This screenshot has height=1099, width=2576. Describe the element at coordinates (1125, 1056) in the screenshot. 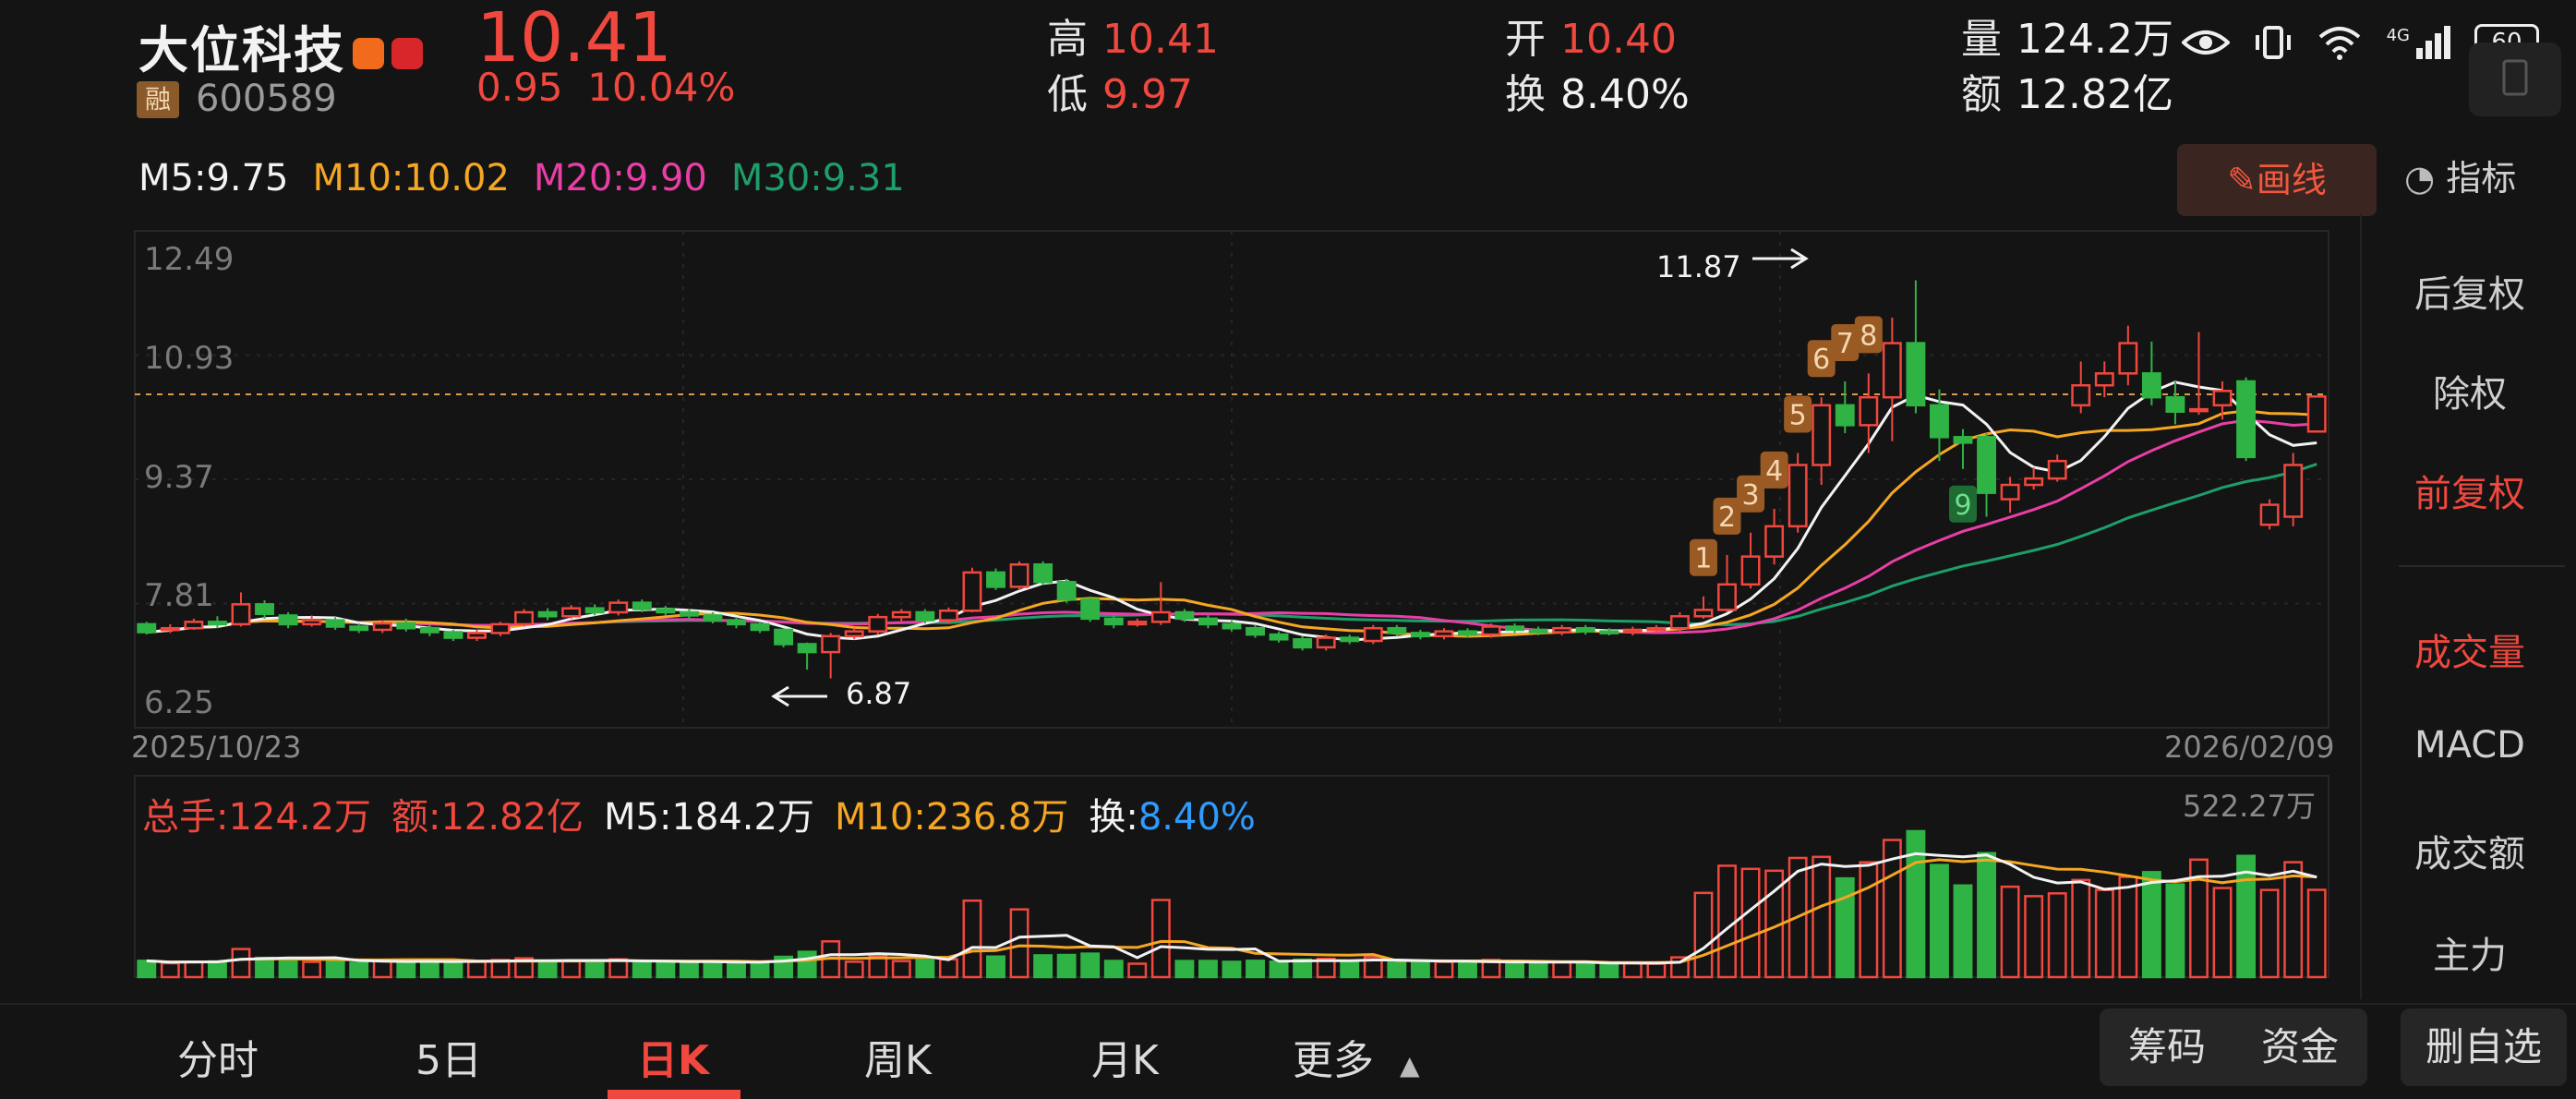

I see `tab-monthly-k: 月K` at that location.